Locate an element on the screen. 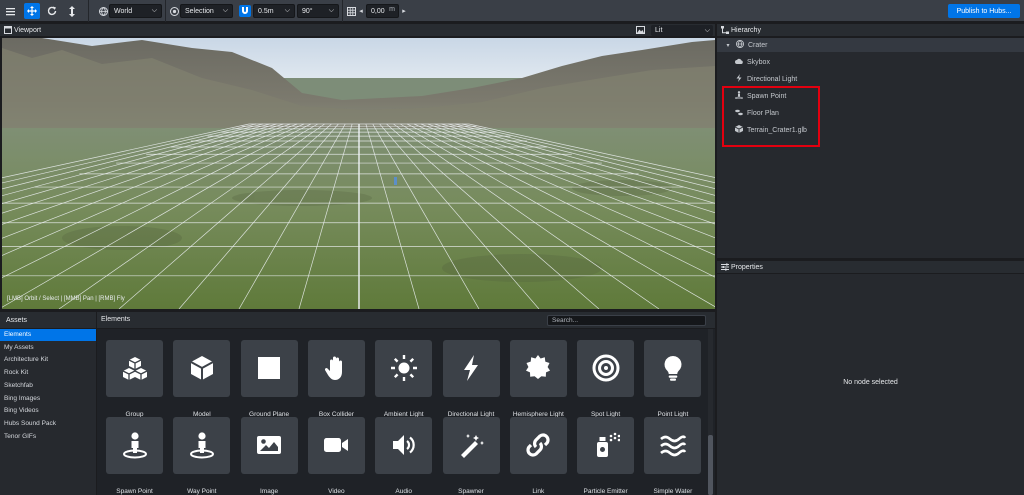 The image size is (1024, 495). cubes-icon is located at coordinates (135, 369).